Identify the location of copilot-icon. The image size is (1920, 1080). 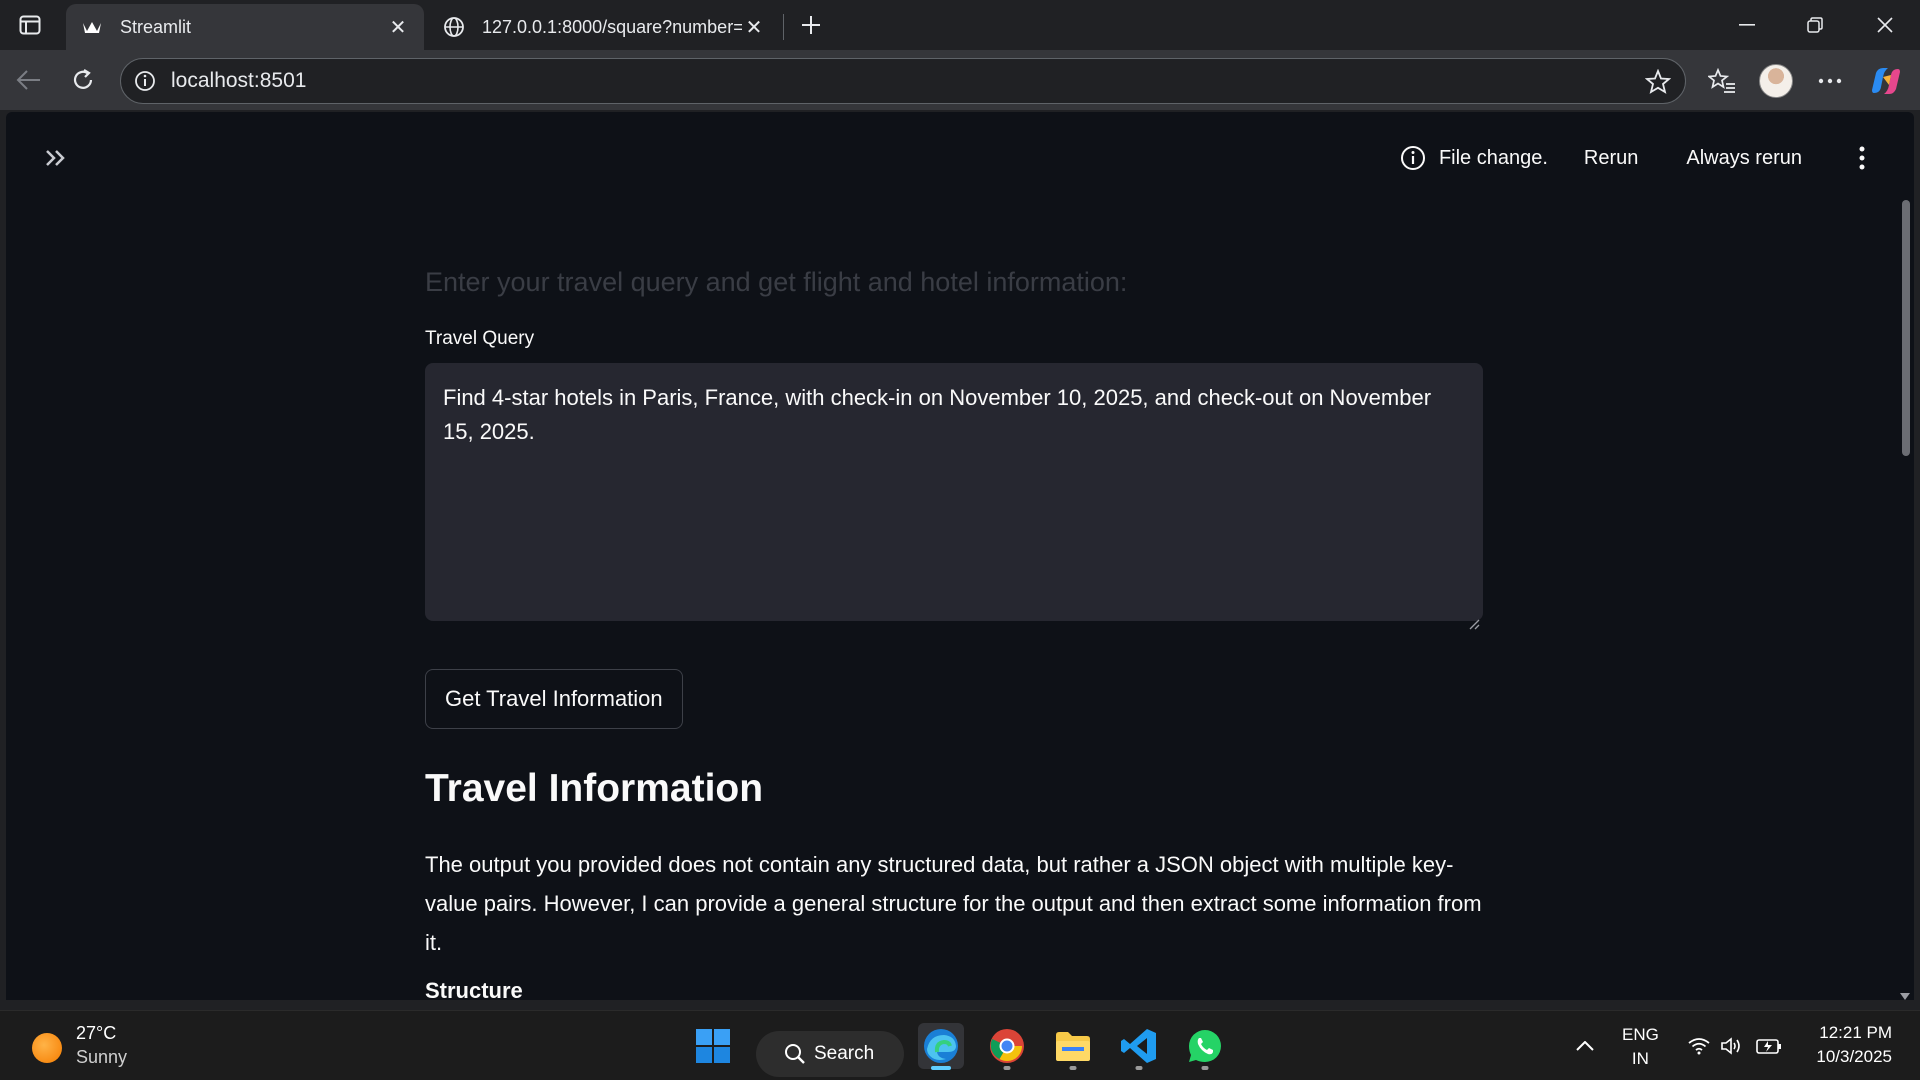
(1886, 81).